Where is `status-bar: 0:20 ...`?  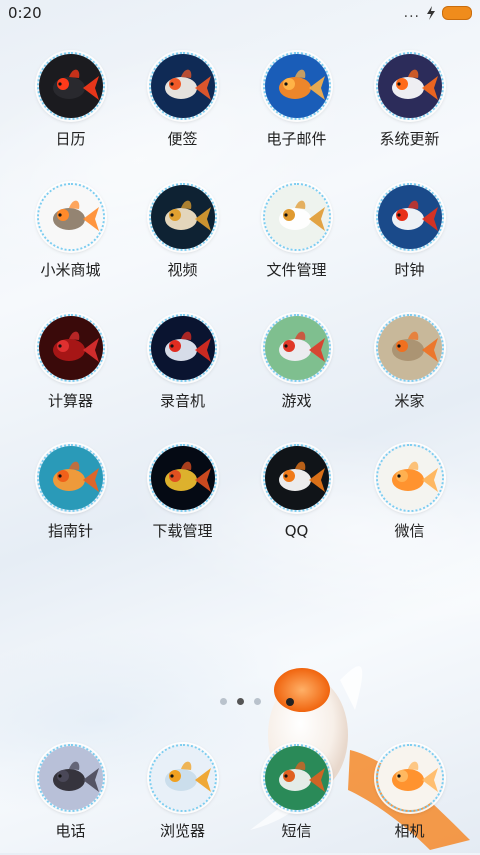 status-bar: 0:20 ... is located at coordinates (240, 14).